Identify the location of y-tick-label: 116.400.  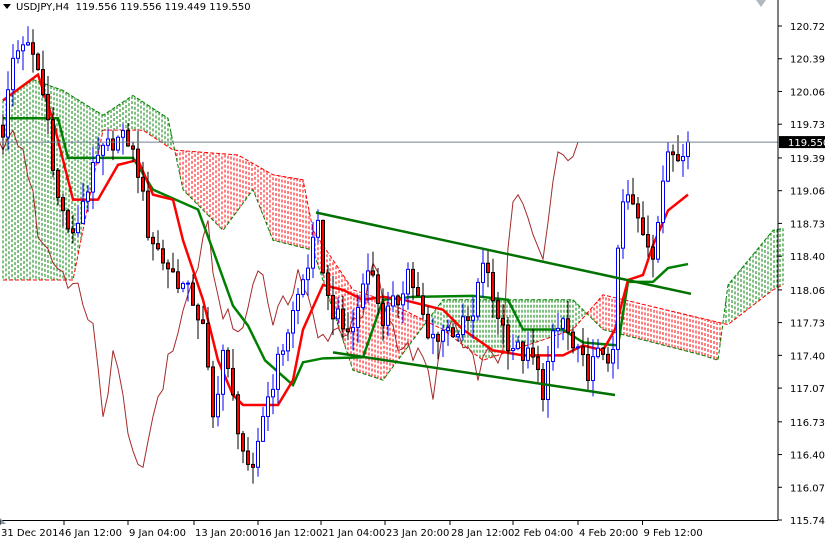
(807, 456).